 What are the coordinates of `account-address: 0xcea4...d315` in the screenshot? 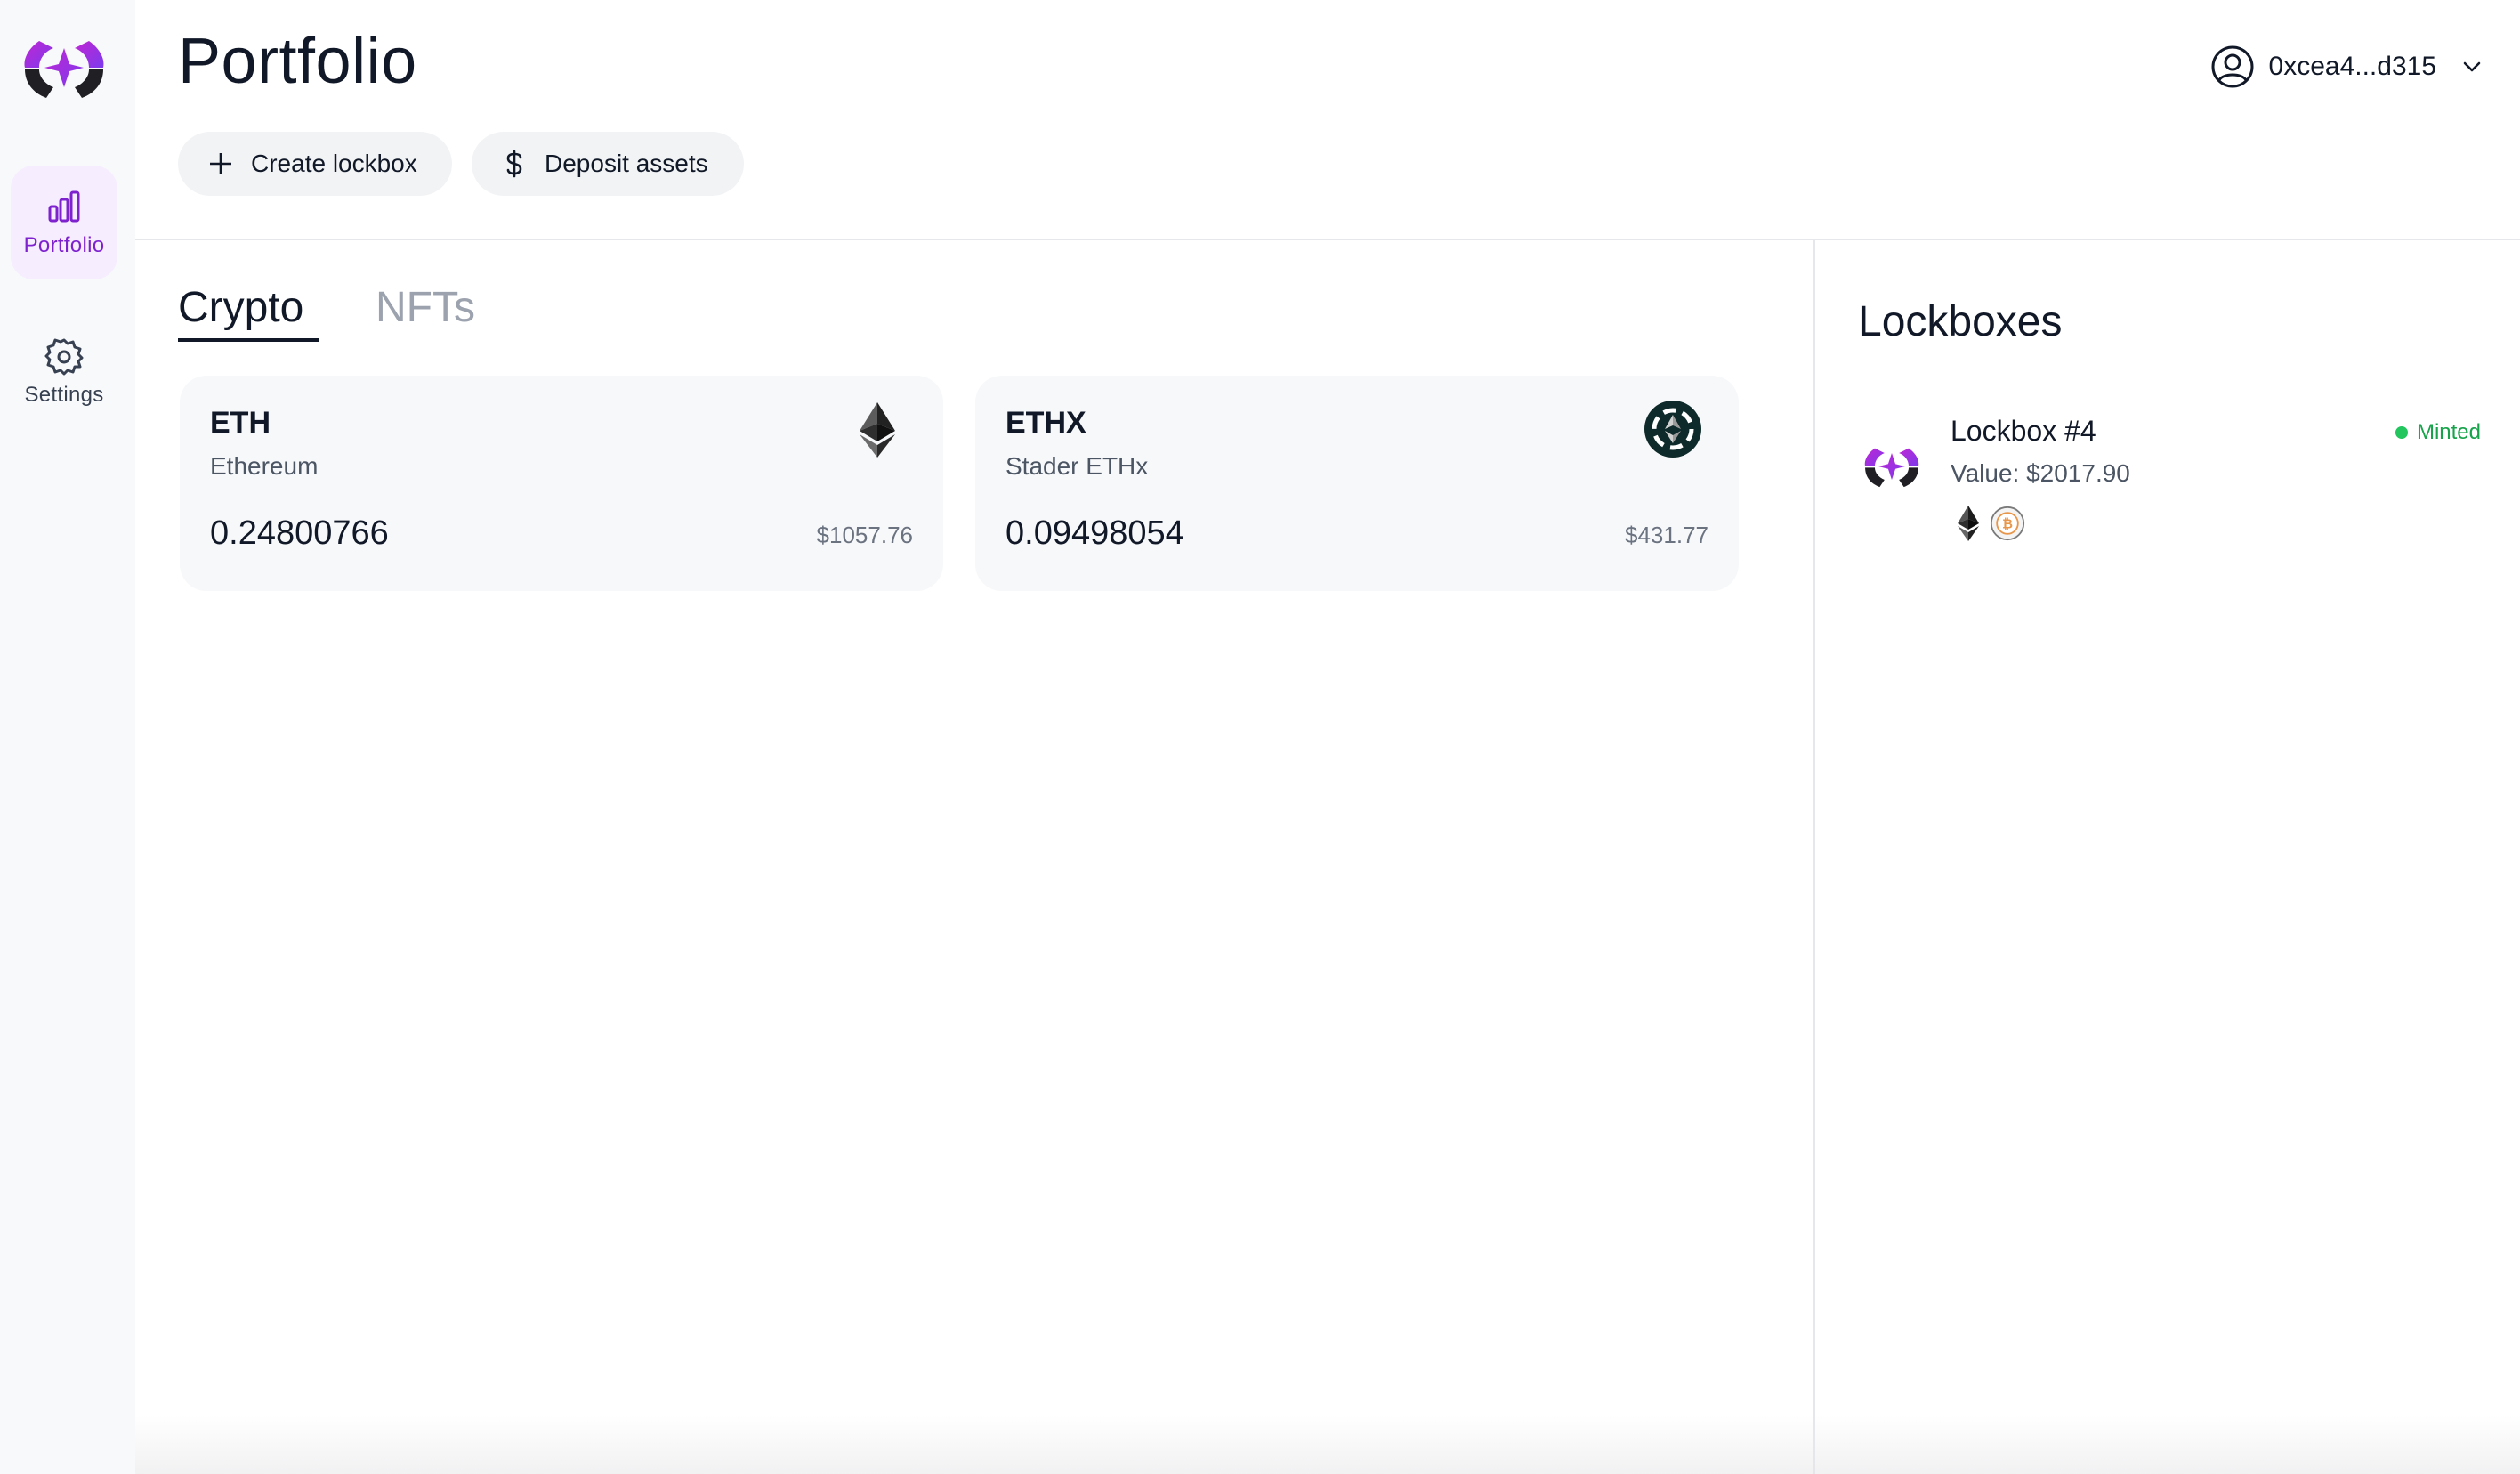 It's located at (2352, 66).